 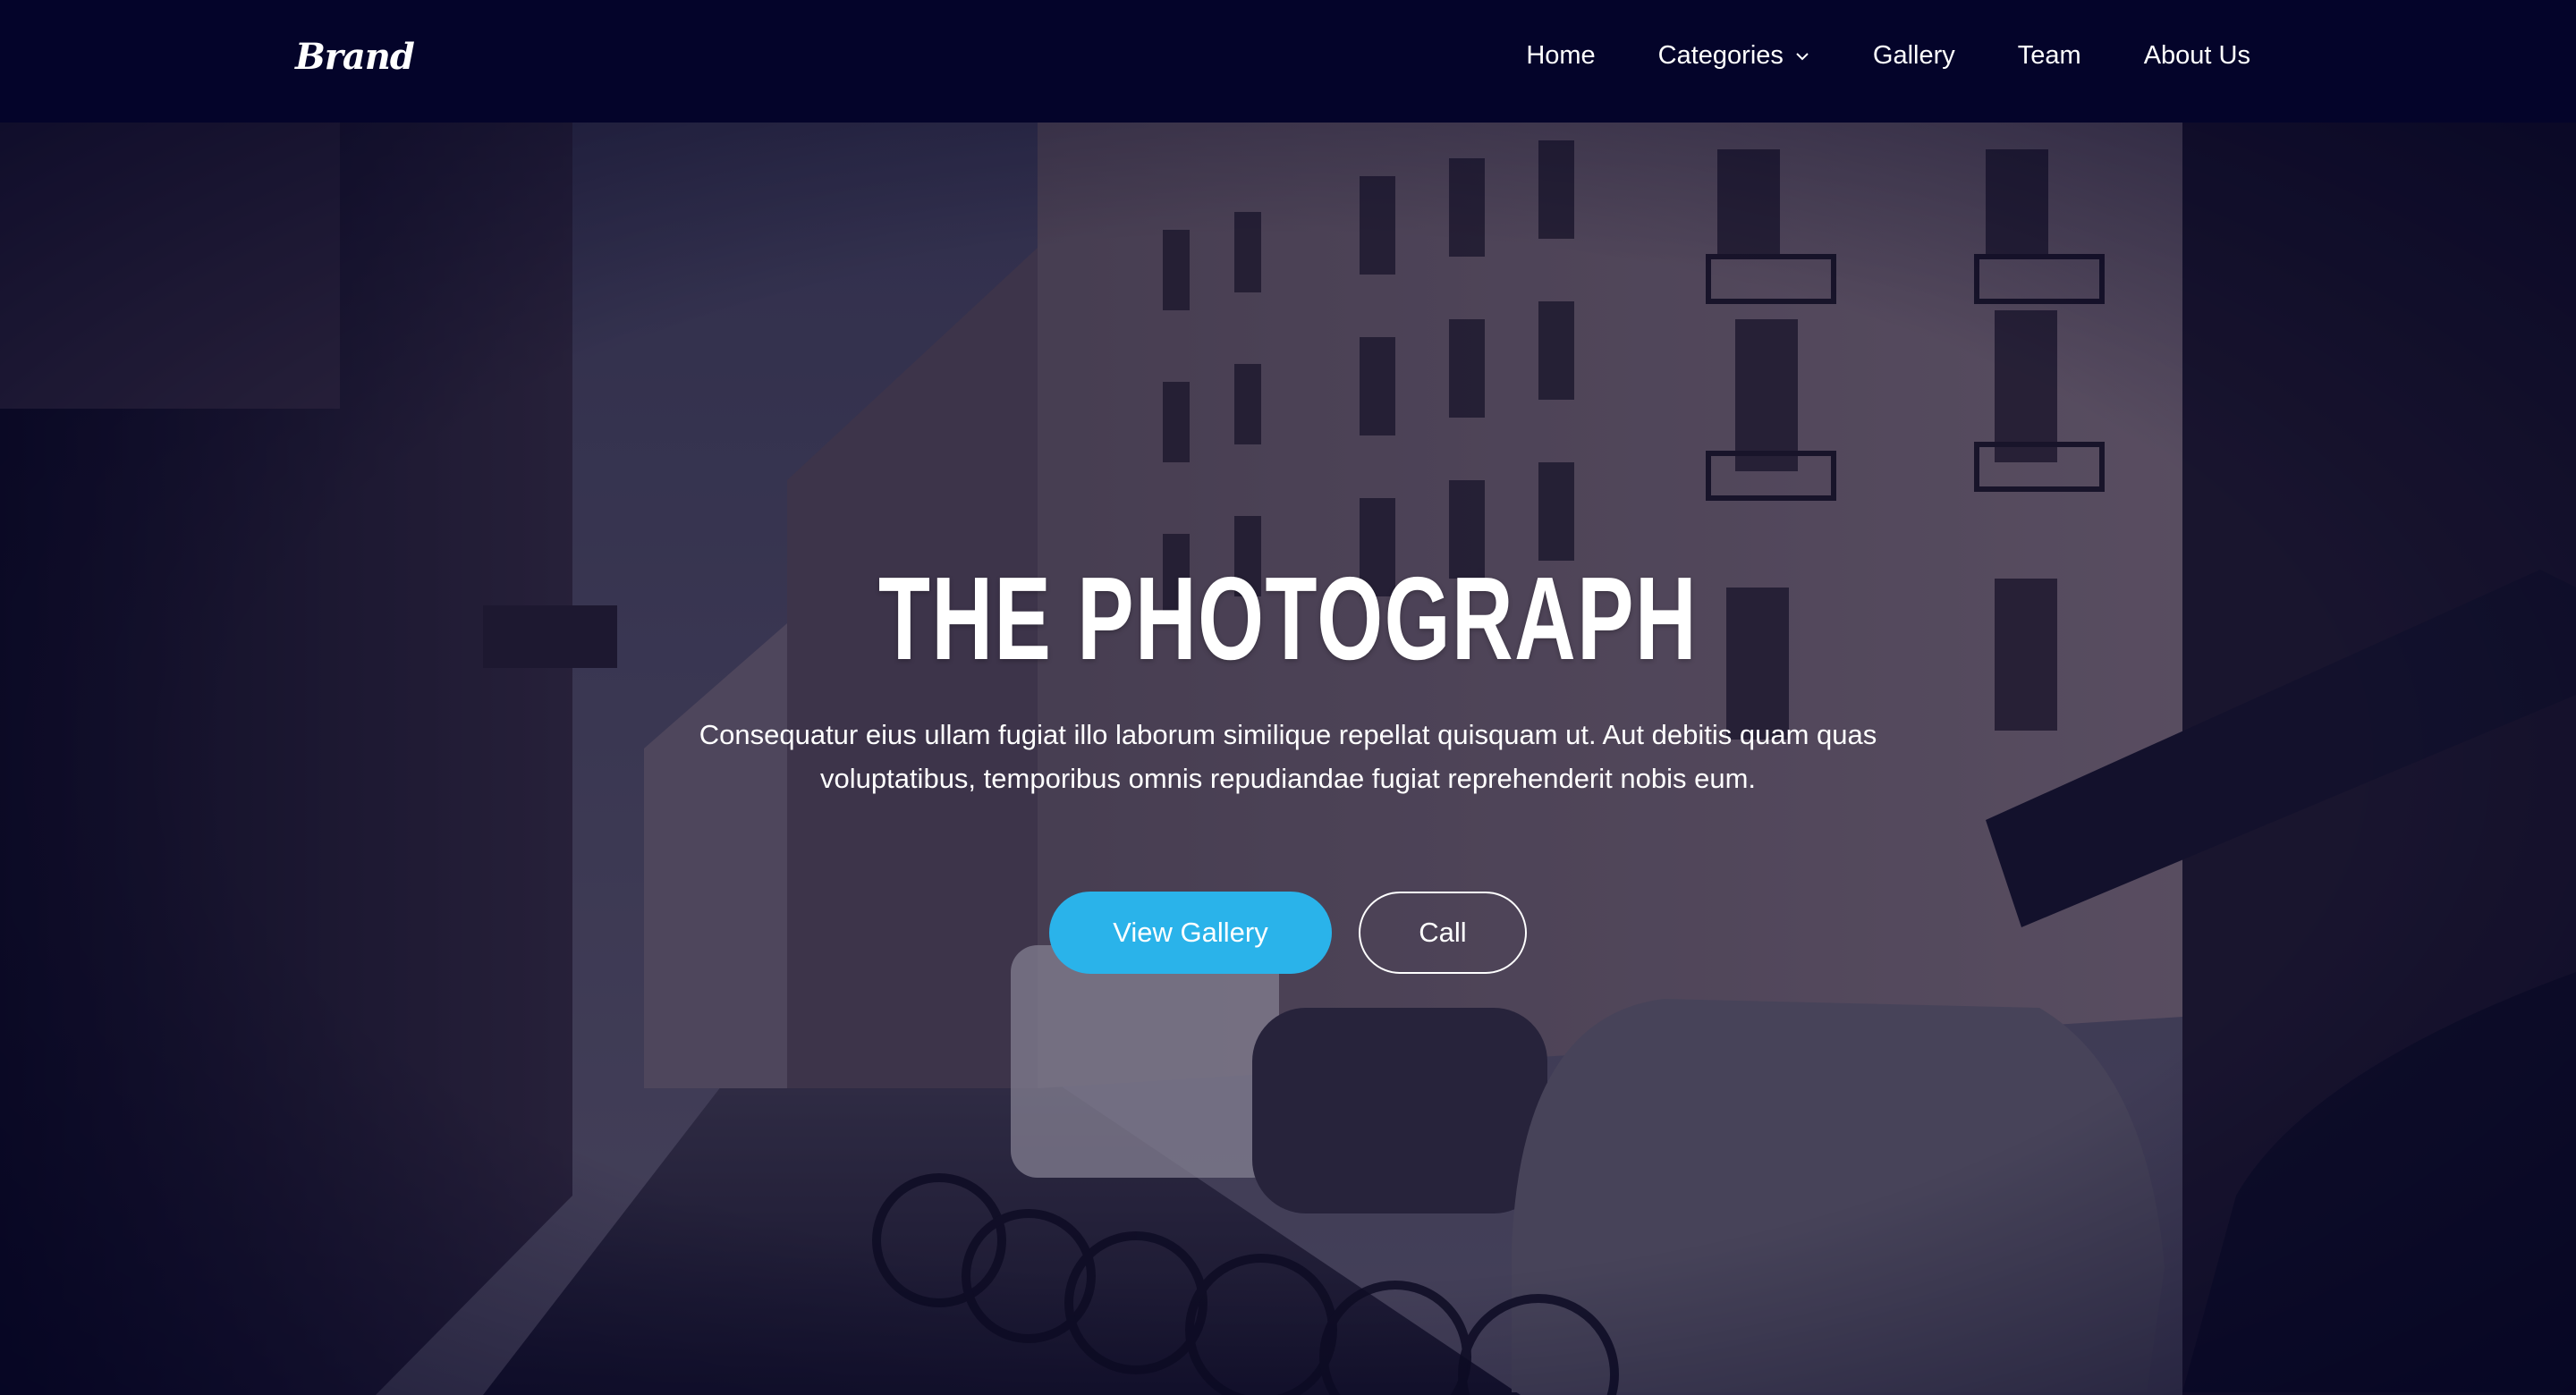 I want to click on main-nav: Home Categories Gallery Team About Us, so click(x=1888, y=56).